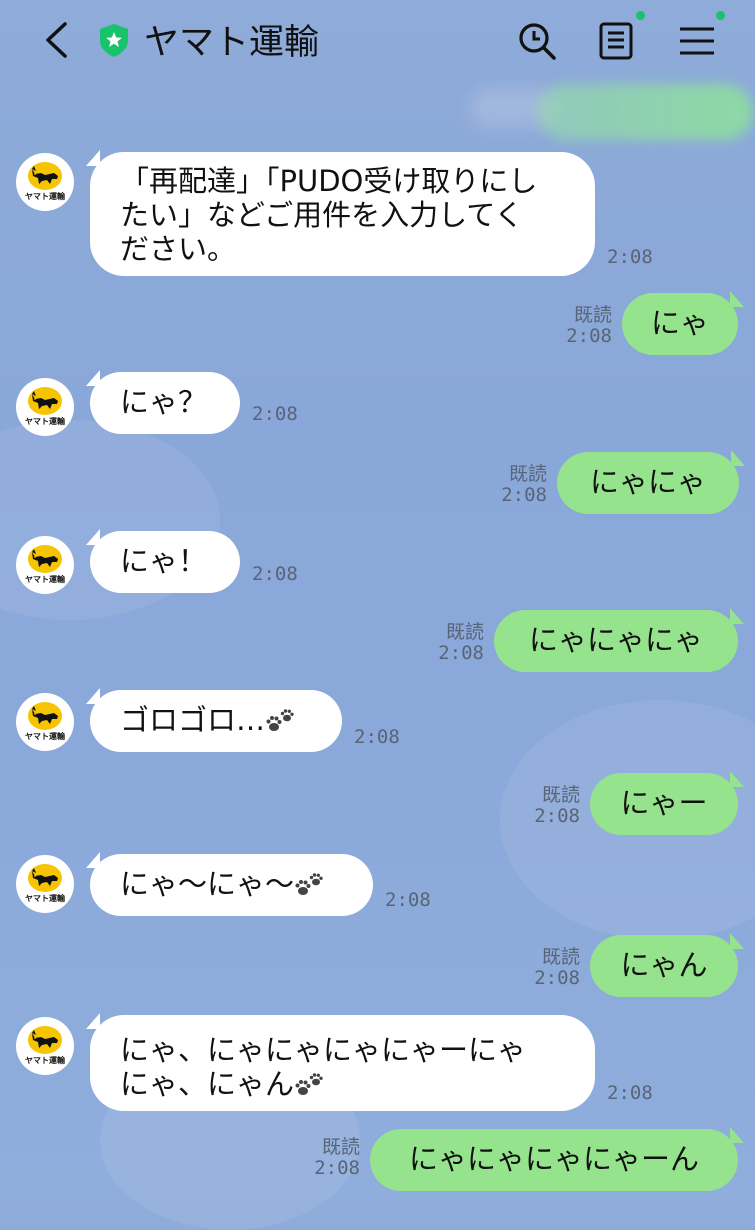 The image size is (755, 1230). I want to click on message-line-text: たい」などご用件を入力してく, so click(322, 215).